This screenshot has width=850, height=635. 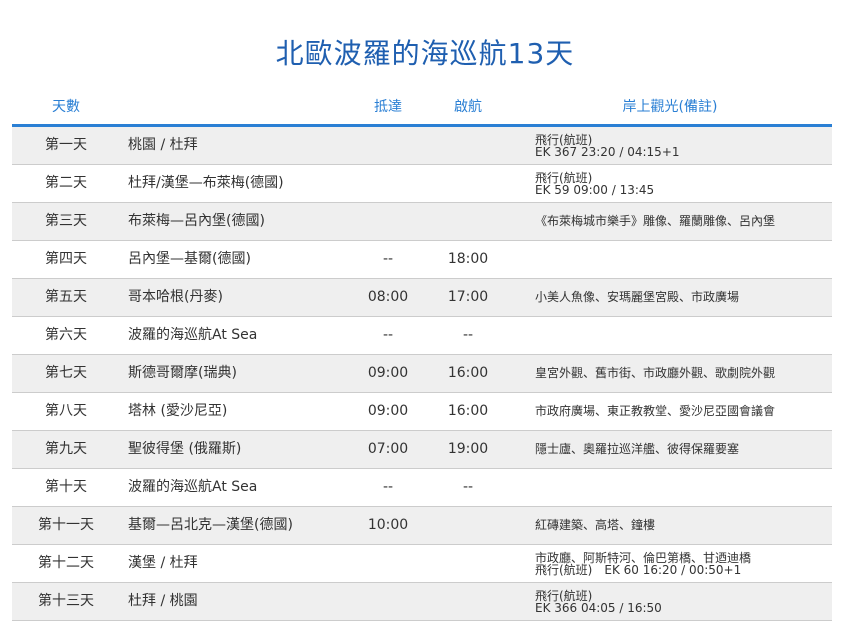 What do you see at coordinates (66, 373) in the screenshot?
I see `day-cell: 第七天` at bounding box center [66, 373].